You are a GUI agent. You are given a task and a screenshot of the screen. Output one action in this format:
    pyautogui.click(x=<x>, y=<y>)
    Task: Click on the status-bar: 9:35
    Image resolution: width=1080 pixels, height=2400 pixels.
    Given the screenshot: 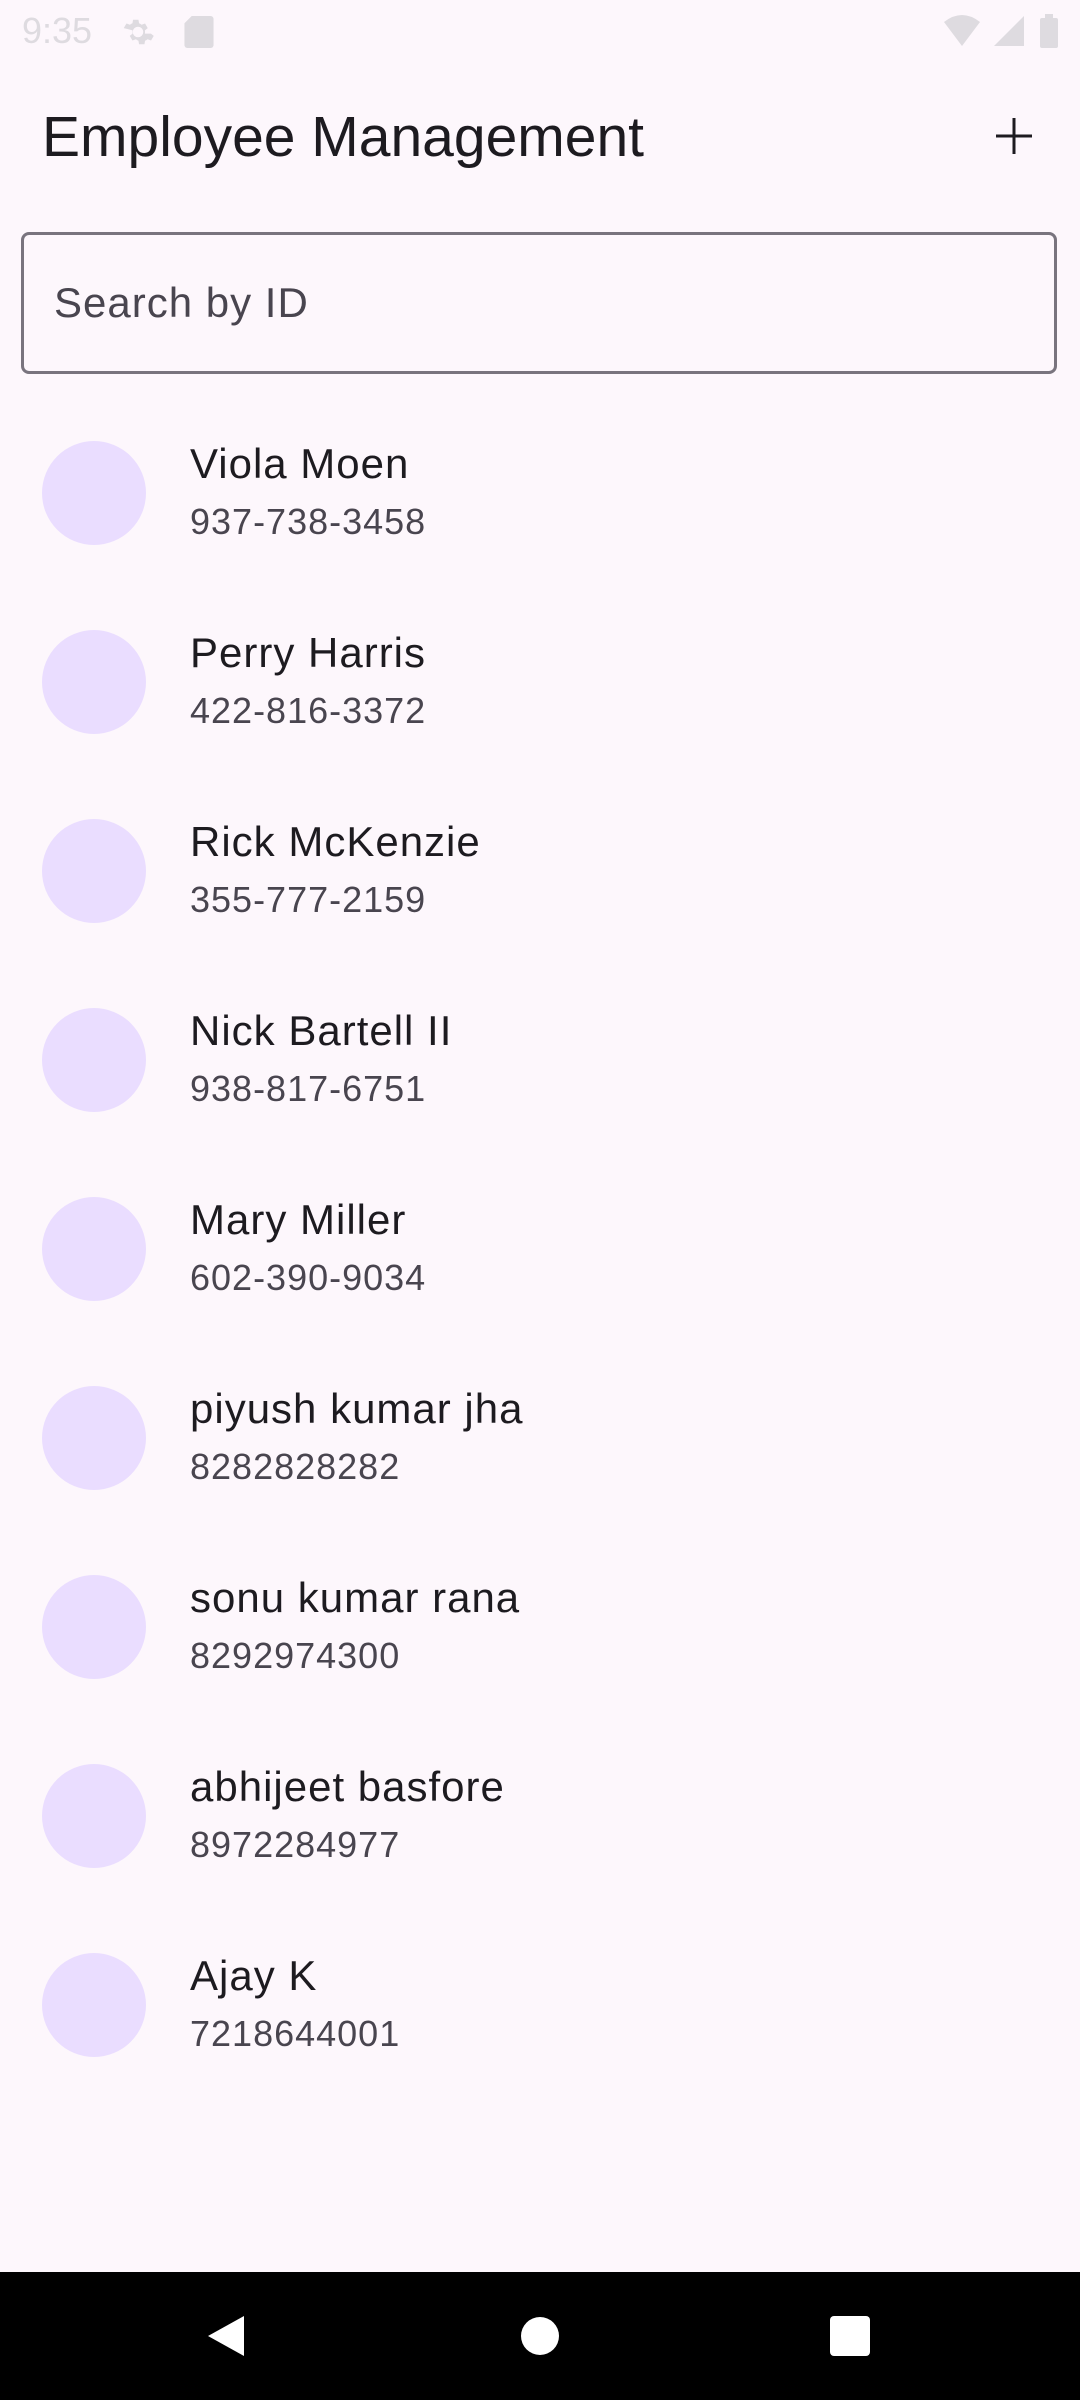 What is the action you would take?
    pyautogui.click(x=540, y=32)
    